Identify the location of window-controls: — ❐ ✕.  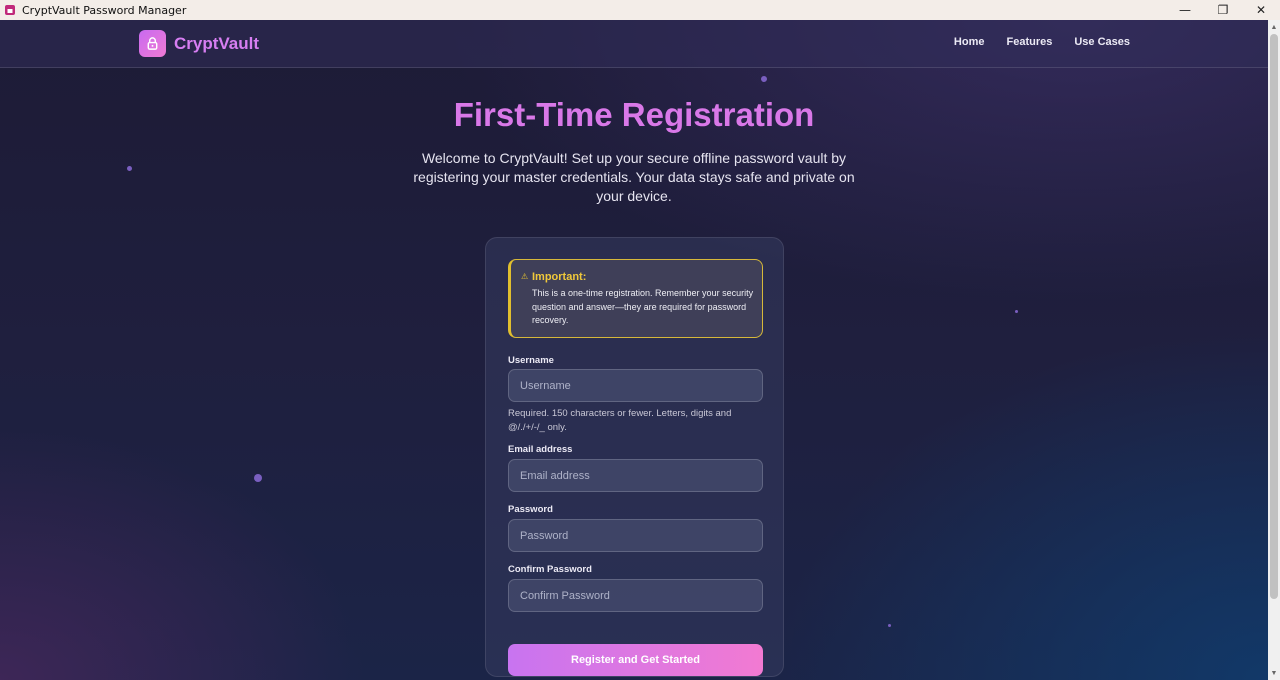
(1223, 10).